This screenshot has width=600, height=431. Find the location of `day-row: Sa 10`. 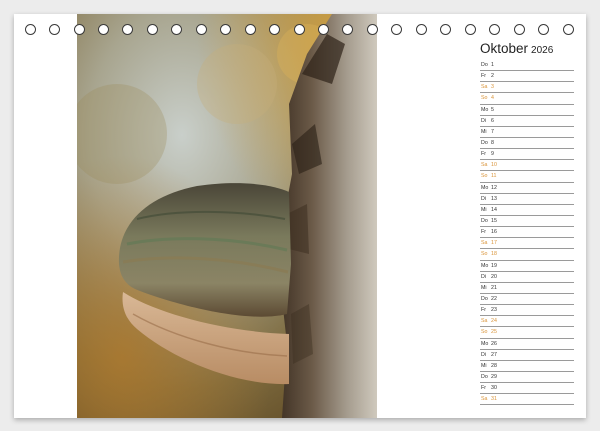

day-row: Sa 10 is located at coordinates (527, 166).